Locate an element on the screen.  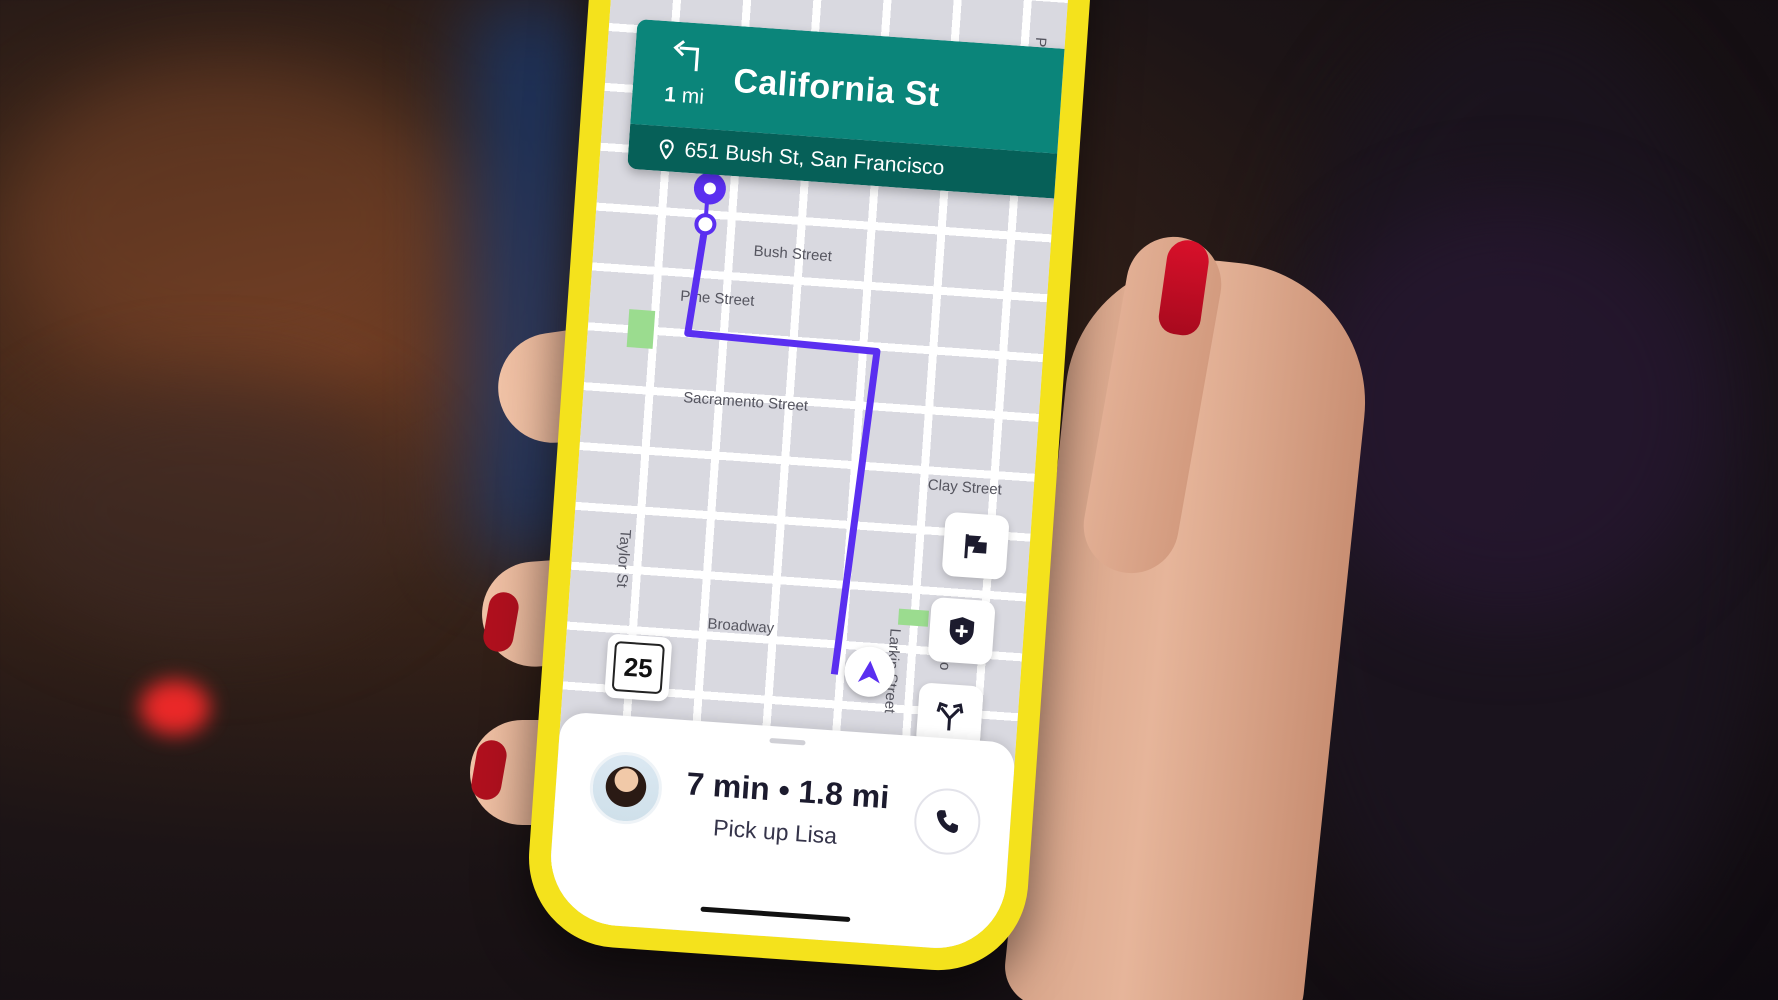
distance-unit: mi is located at coordinates (693, 96).